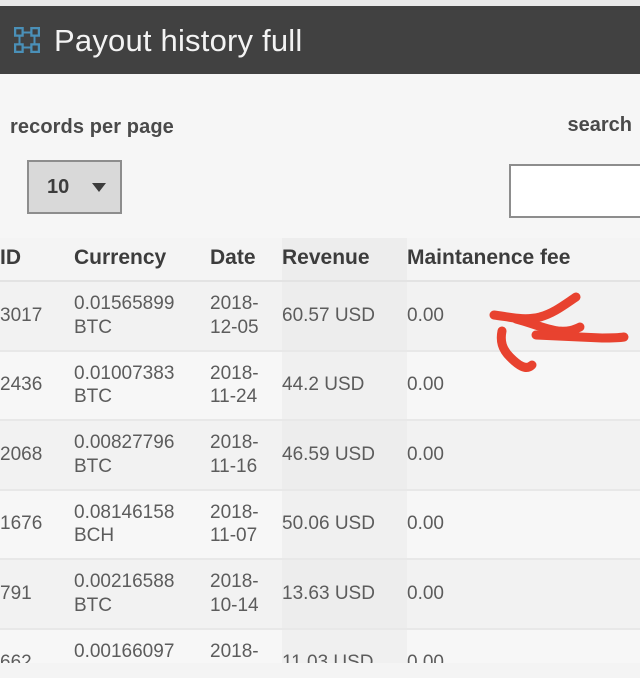  Describe the element at coordinates (320, 40) in the screenshot. I see `titlebar: Payout history full` at that location.